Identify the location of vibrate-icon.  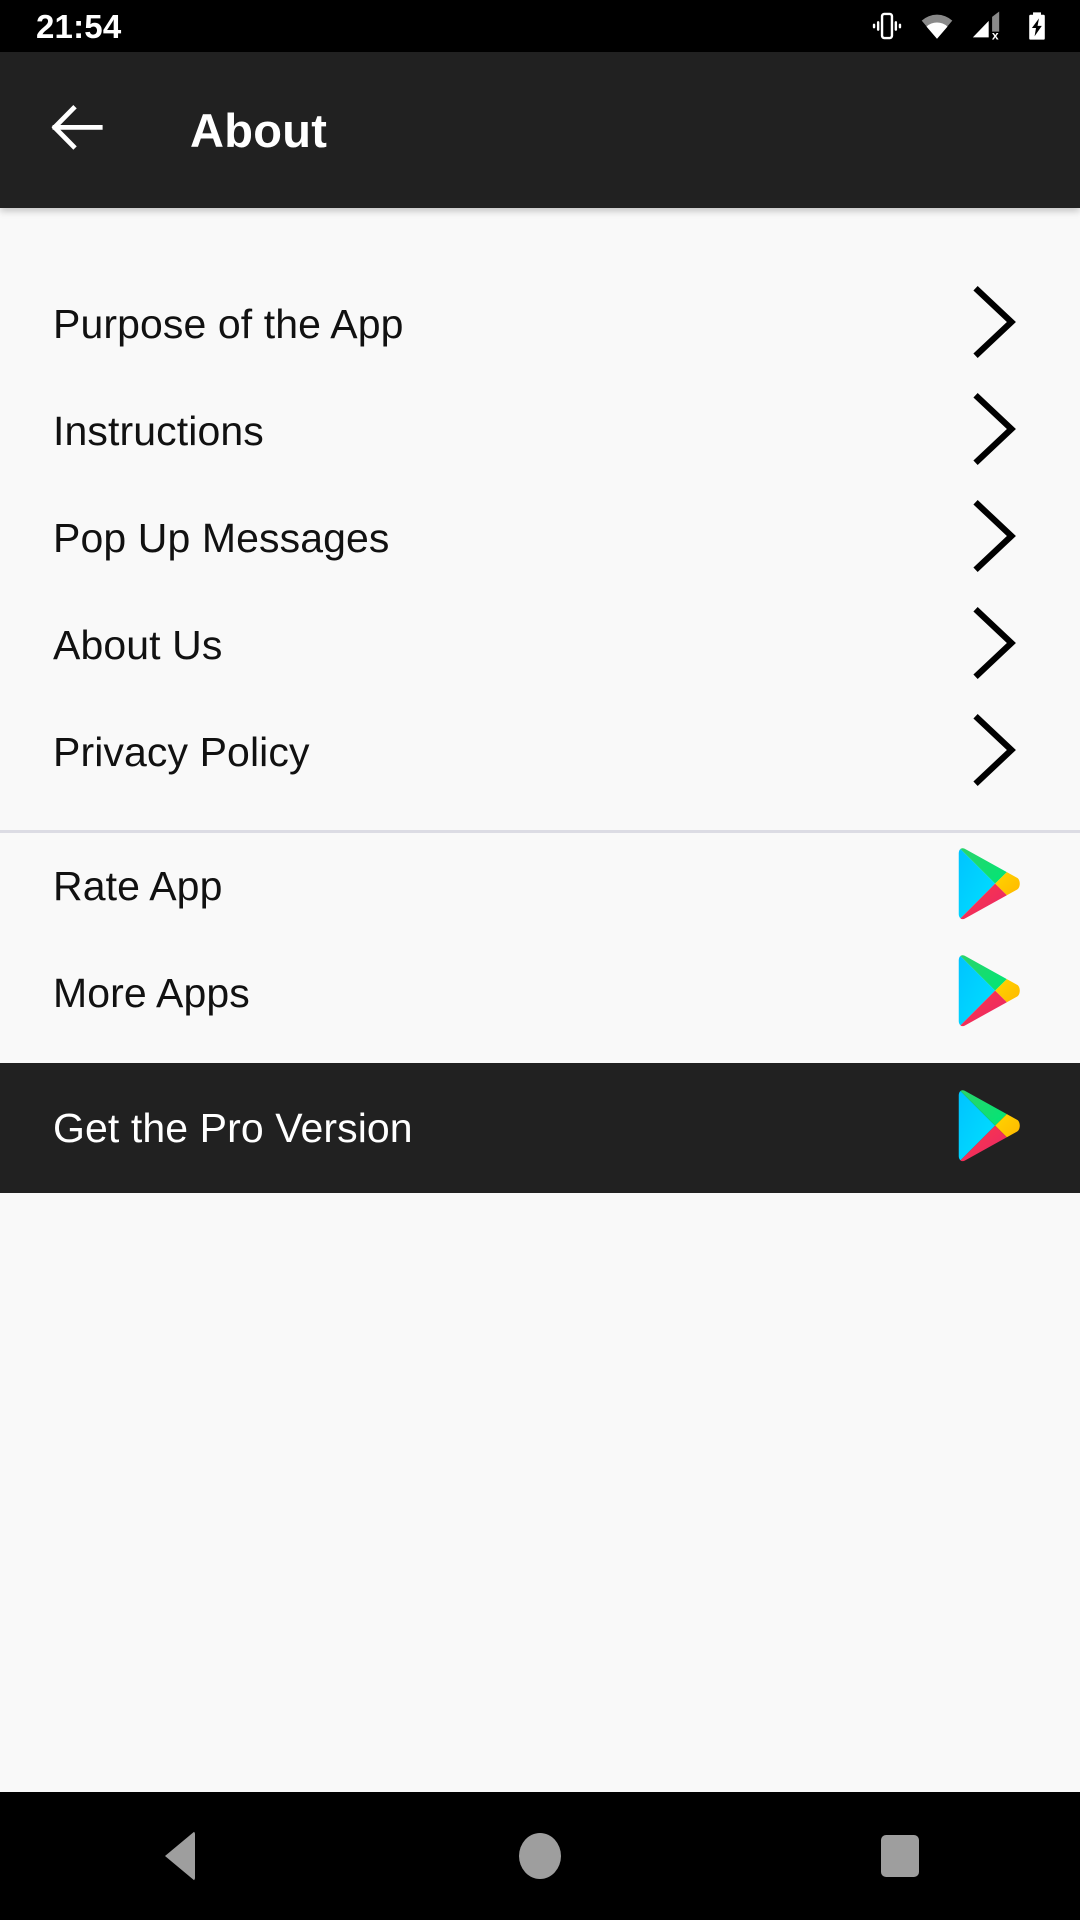
(887, 26).